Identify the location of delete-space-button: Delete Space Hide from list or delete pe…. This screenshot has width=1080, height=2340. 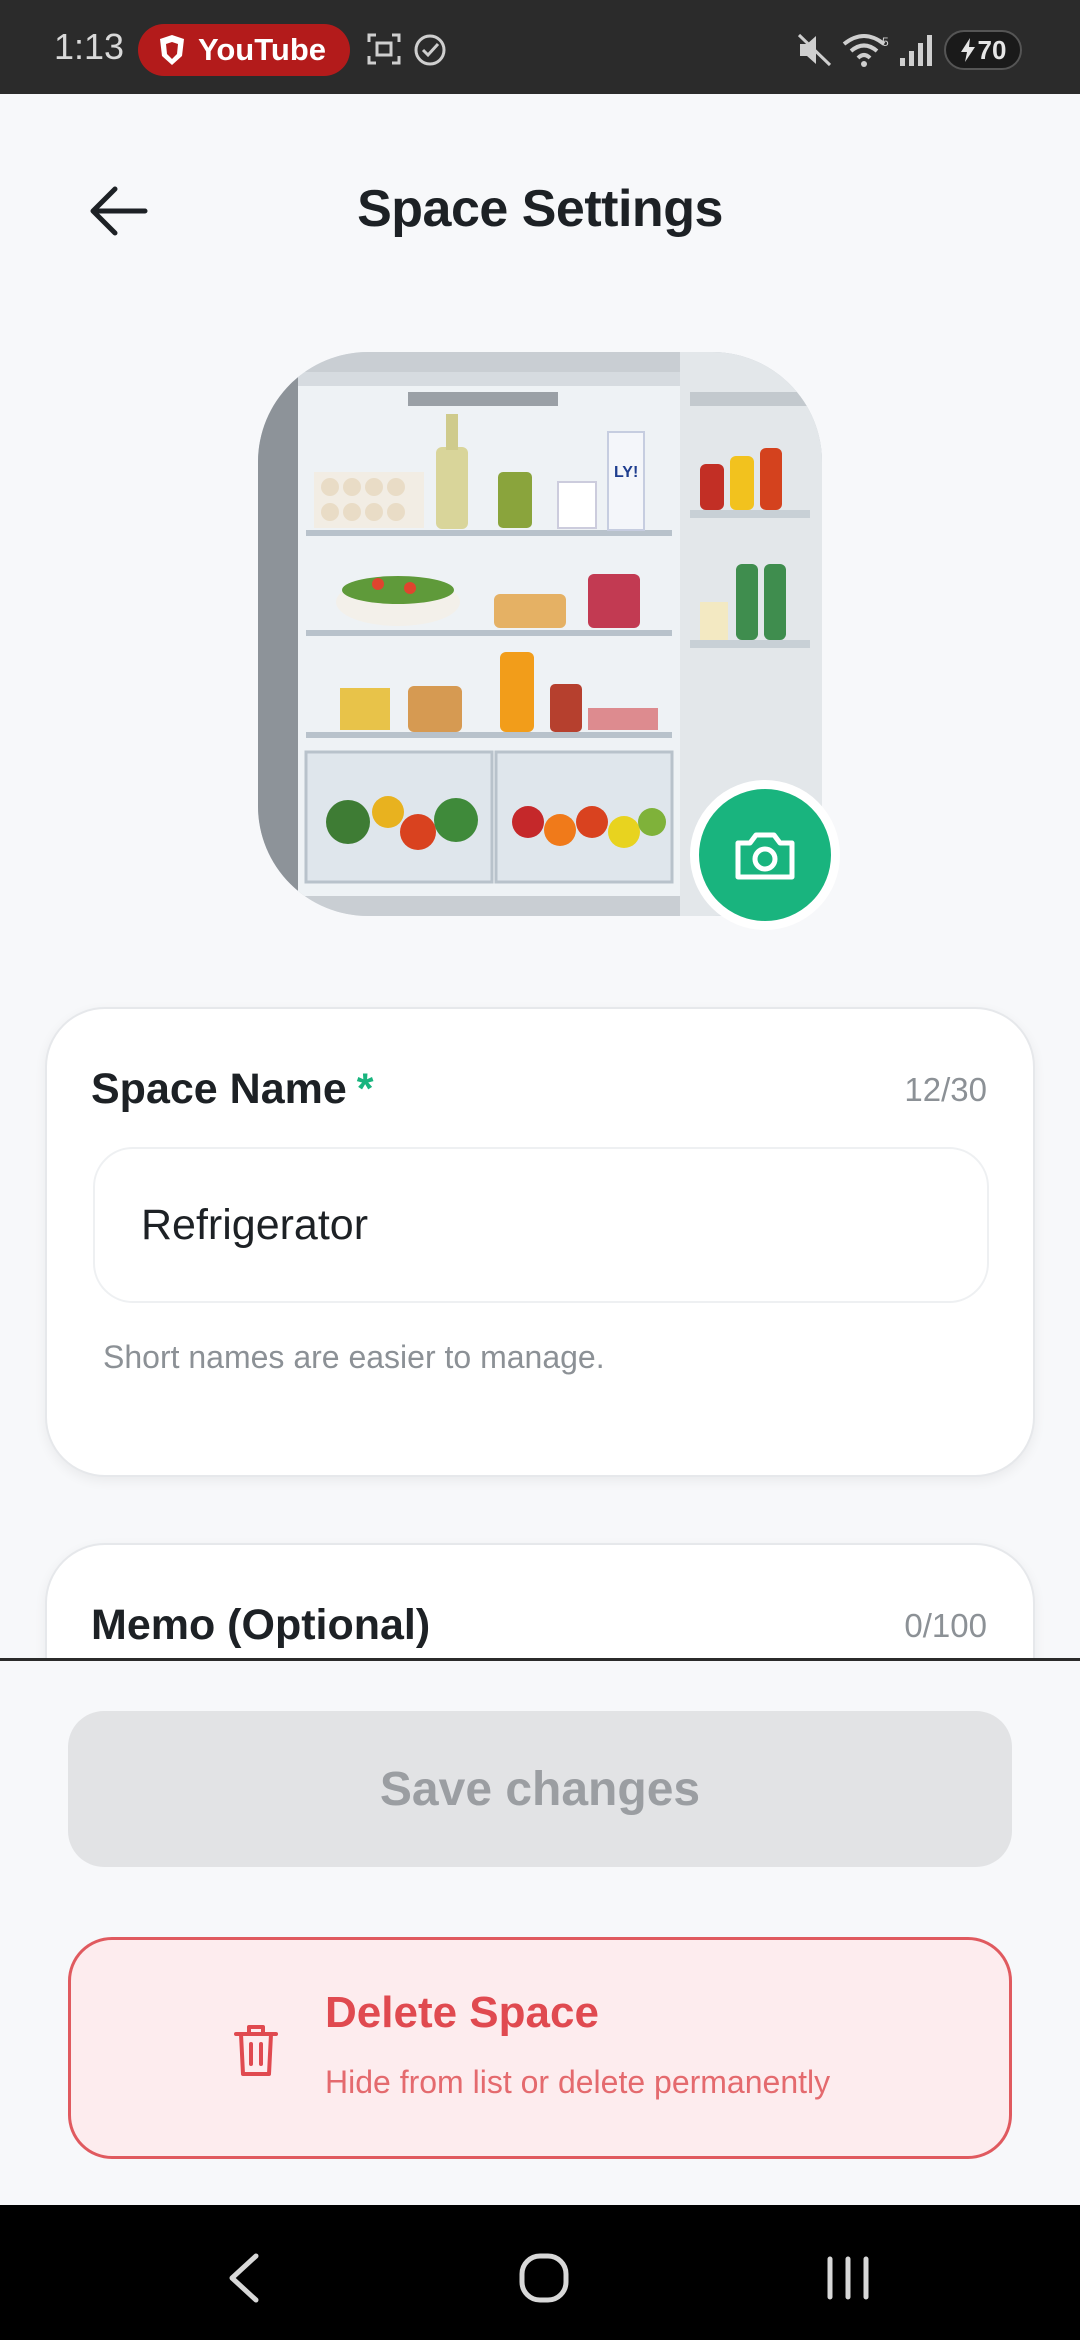
(540, 2048).